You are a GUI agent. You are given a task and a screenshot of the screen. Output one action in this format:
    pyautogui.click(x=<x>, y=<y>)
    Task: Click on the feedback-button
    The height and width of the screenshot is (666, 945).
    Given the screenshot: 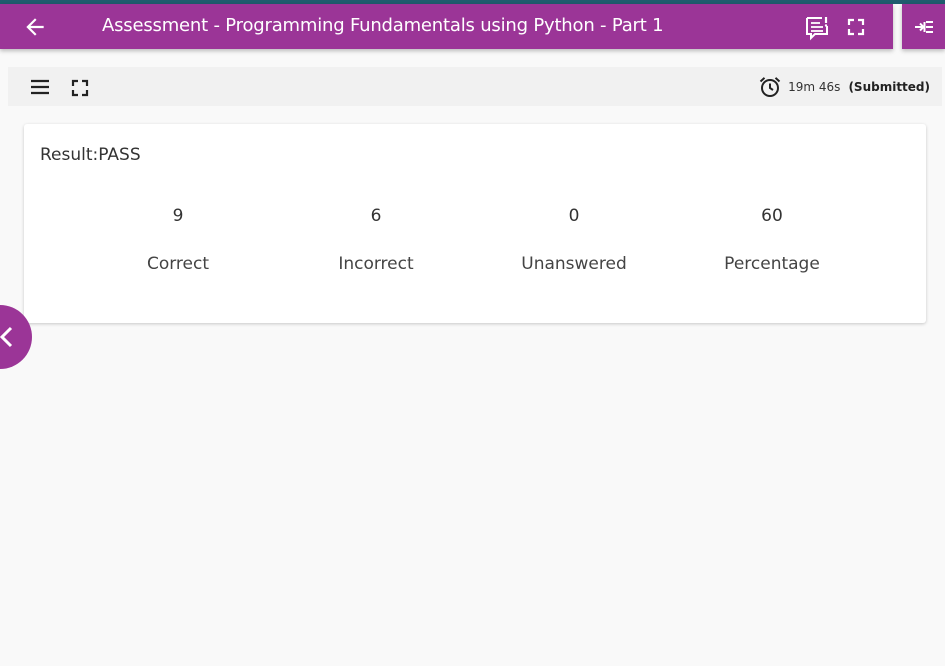 What is the action you would take?
    pyautogui.click(x=817, y=28)
    